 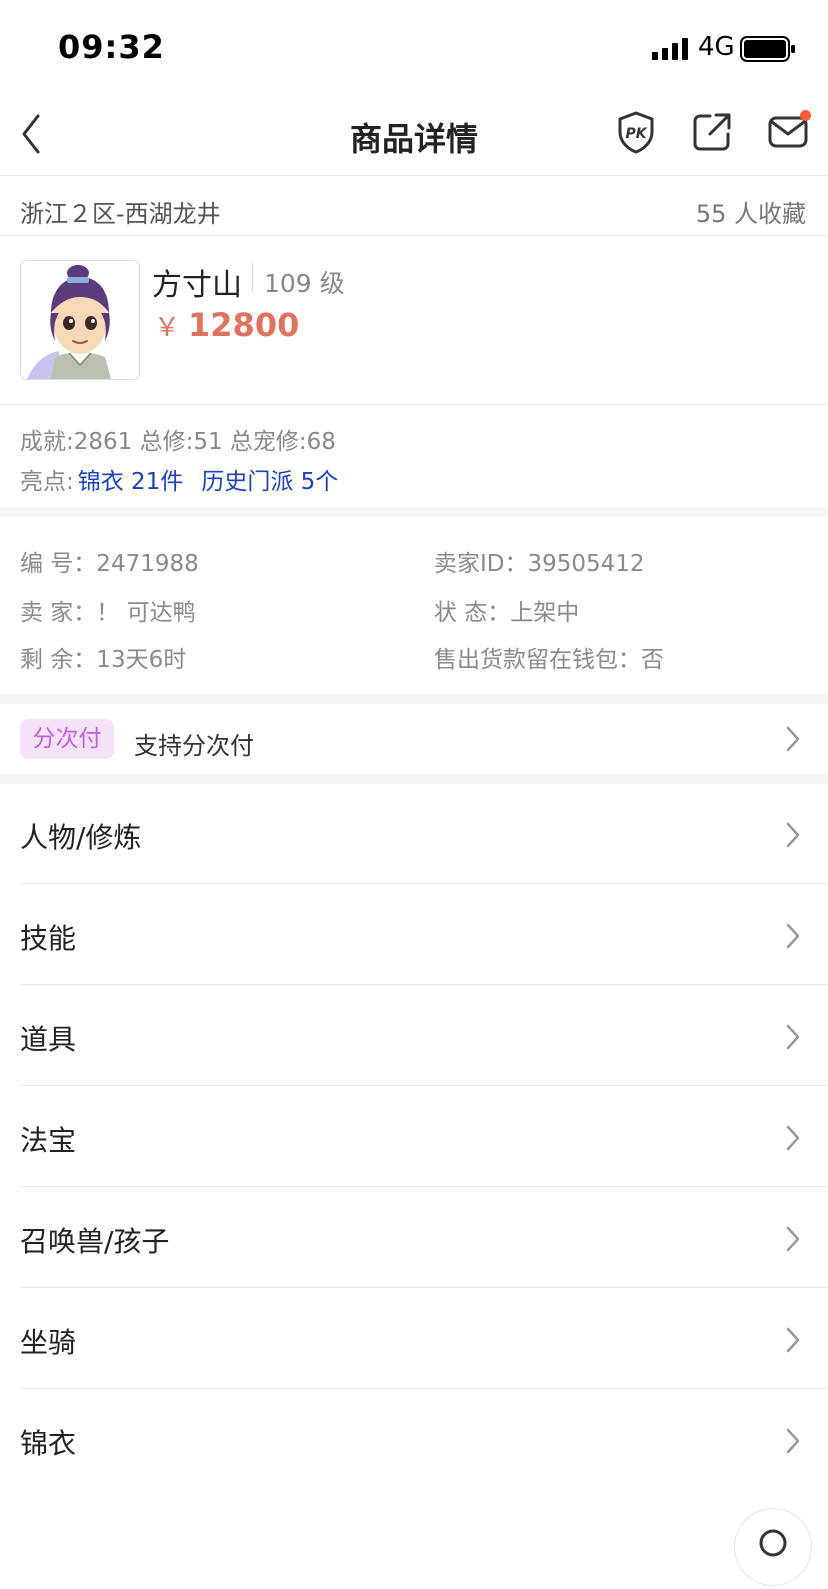 What do you see at coordinates (549, 660) in the screenshot?
I see `wallet-setting: 售出货款留在钱包：否` at bounding box center [549, 660].